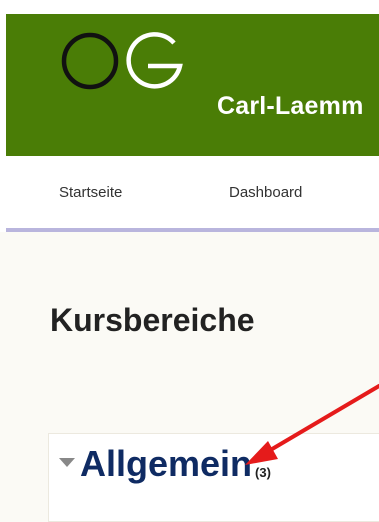 Image resolution: width=379 pixels, height=522 pixels. What do you see at coordinates (126, 70) in the screenshot?
I see `og-logo-icon` at bounding box center [126, 70].